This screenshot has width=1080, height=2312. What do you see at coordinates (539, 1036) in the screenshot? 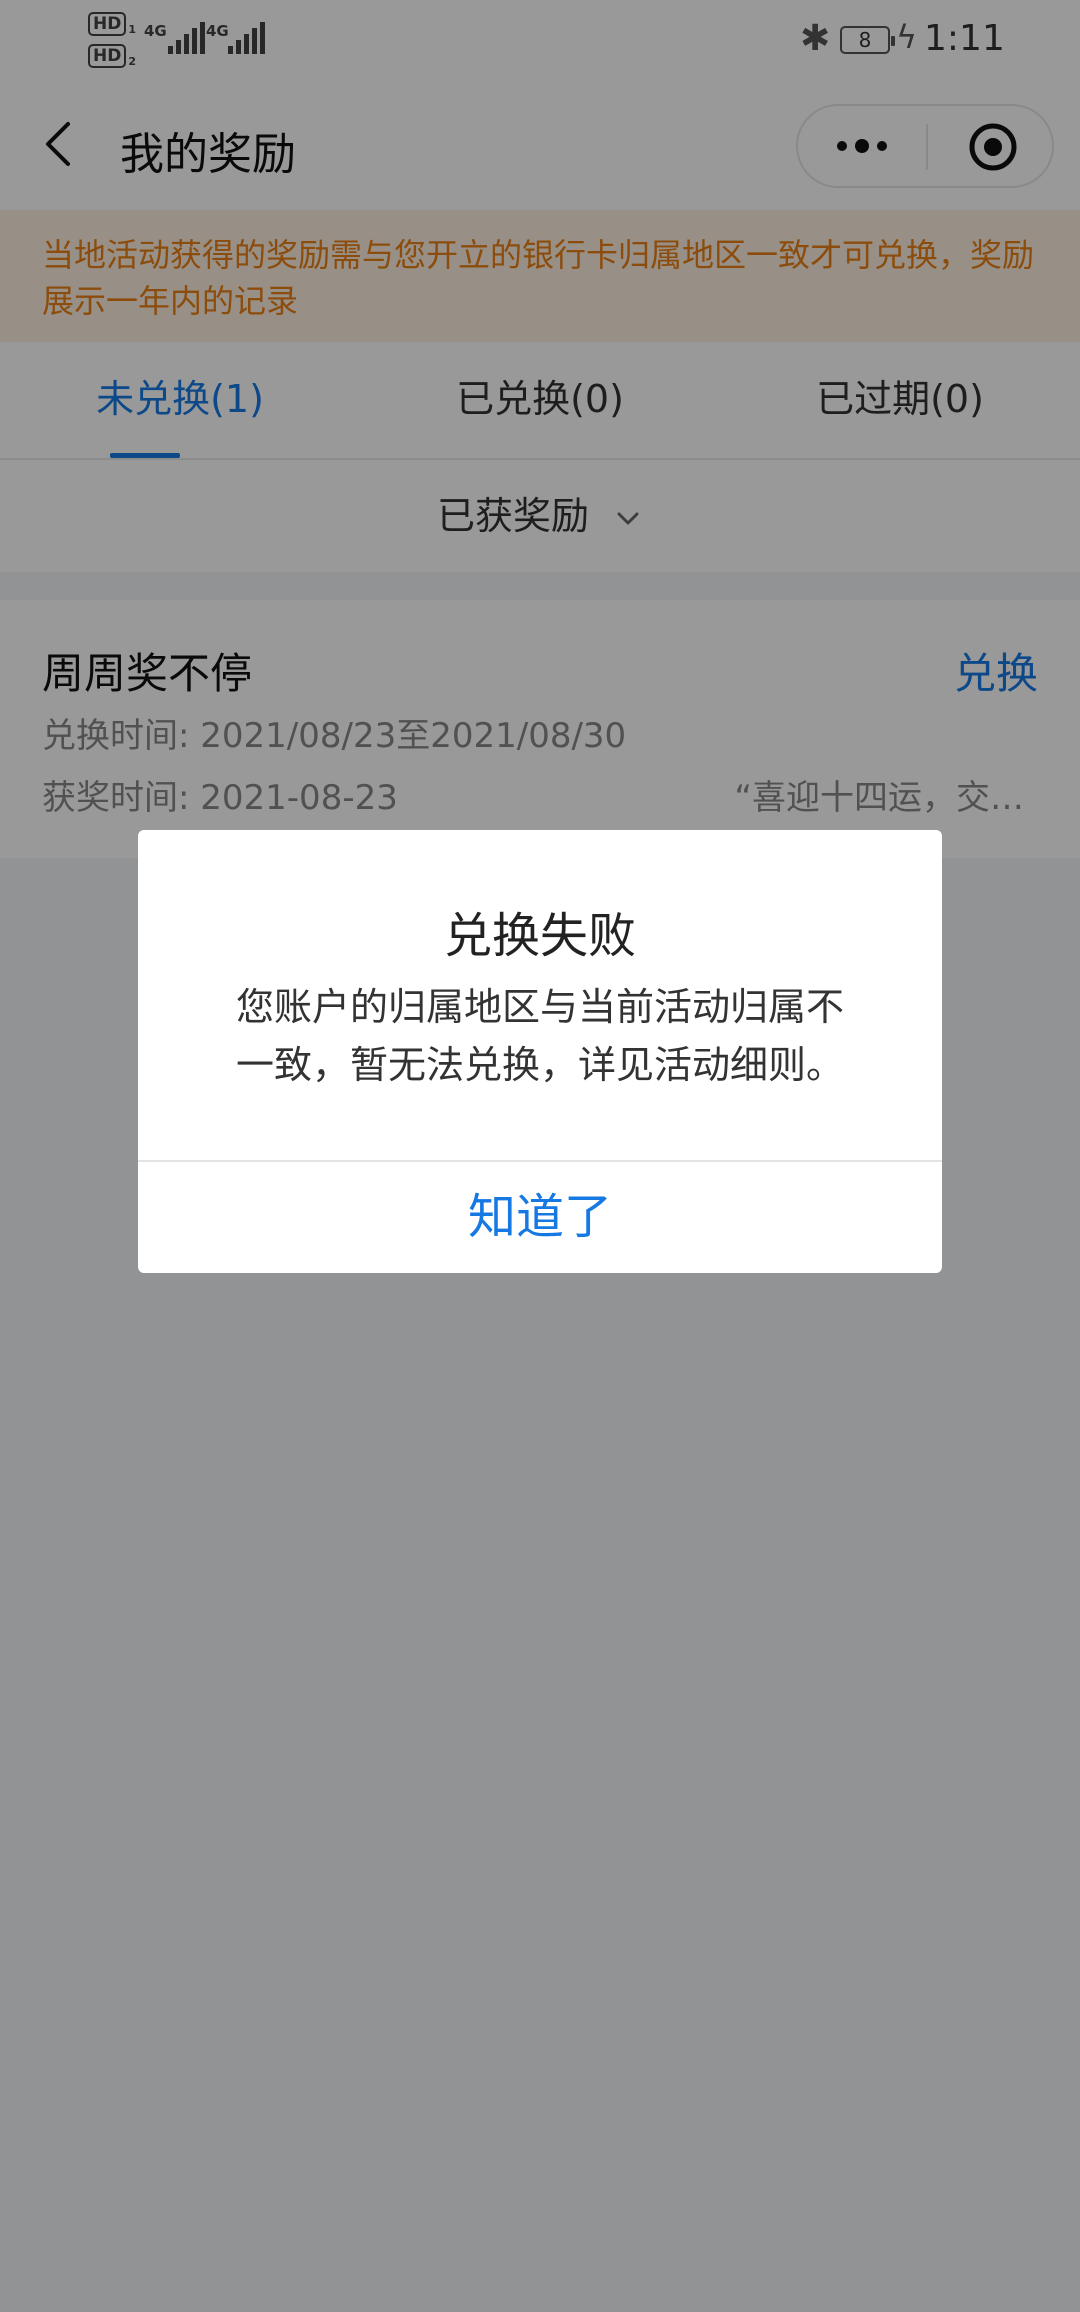
I see `dialog-message: 您账户的归属地区与当前活动归属不一致，暂无法兑换，详见活动细则。` at bounding box center [539, 1036].